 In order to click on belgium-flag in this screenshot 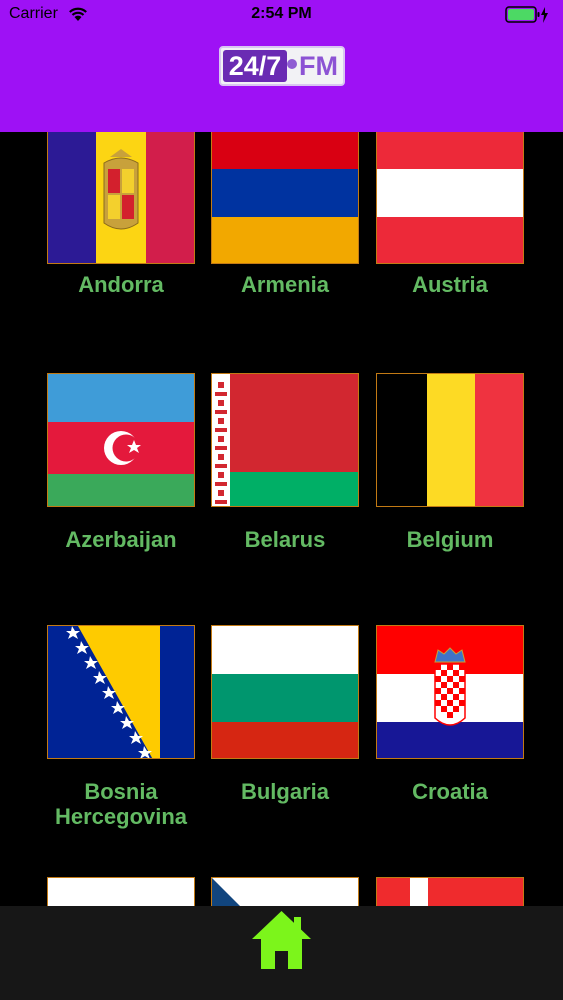, I will do `click(450, 440)`.